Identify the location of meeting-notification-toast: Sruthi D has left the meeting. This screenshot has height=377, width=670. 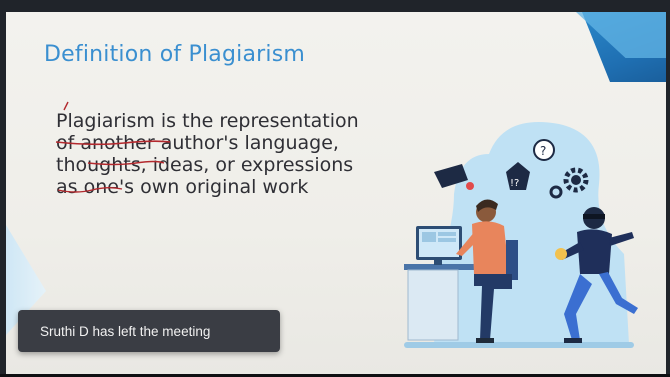
(149, 331).